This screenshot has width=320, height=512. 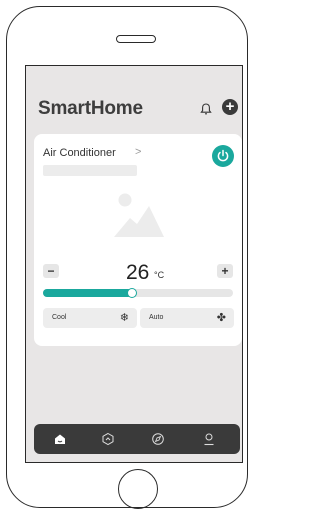 I want to click on home-icon, so click(x=60, y=439).